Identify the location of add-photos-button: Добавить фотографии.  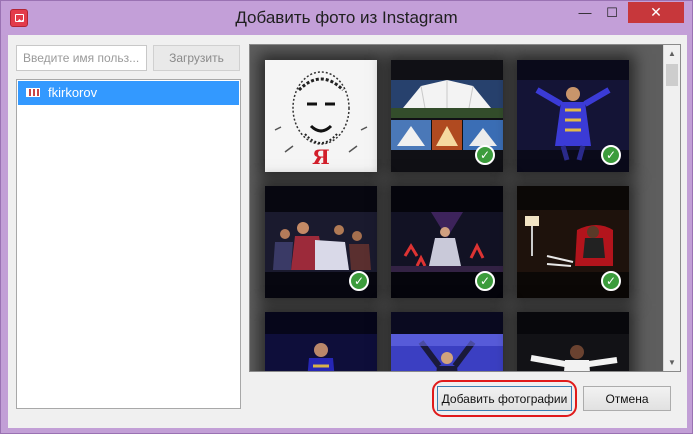
(504, 398).